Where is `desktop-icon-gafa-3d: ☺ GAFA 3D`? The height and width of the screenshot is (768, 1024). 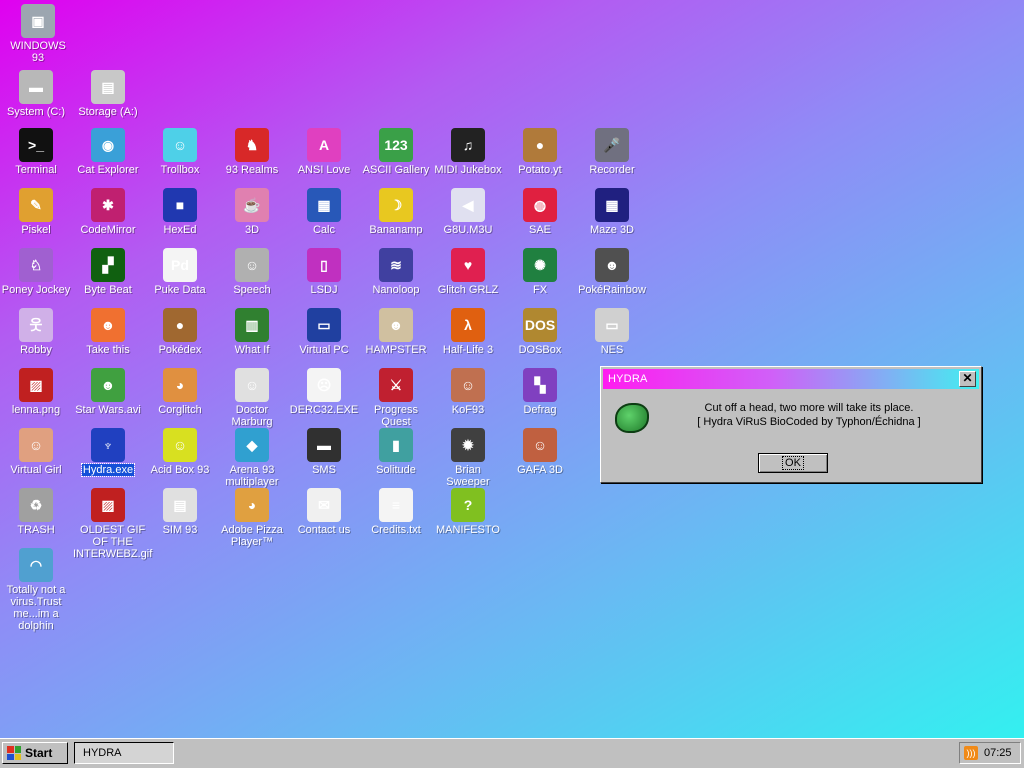 desktop-icon-gafa-3d: ☺ GAFA 3D is located at coordinates (540, 458).